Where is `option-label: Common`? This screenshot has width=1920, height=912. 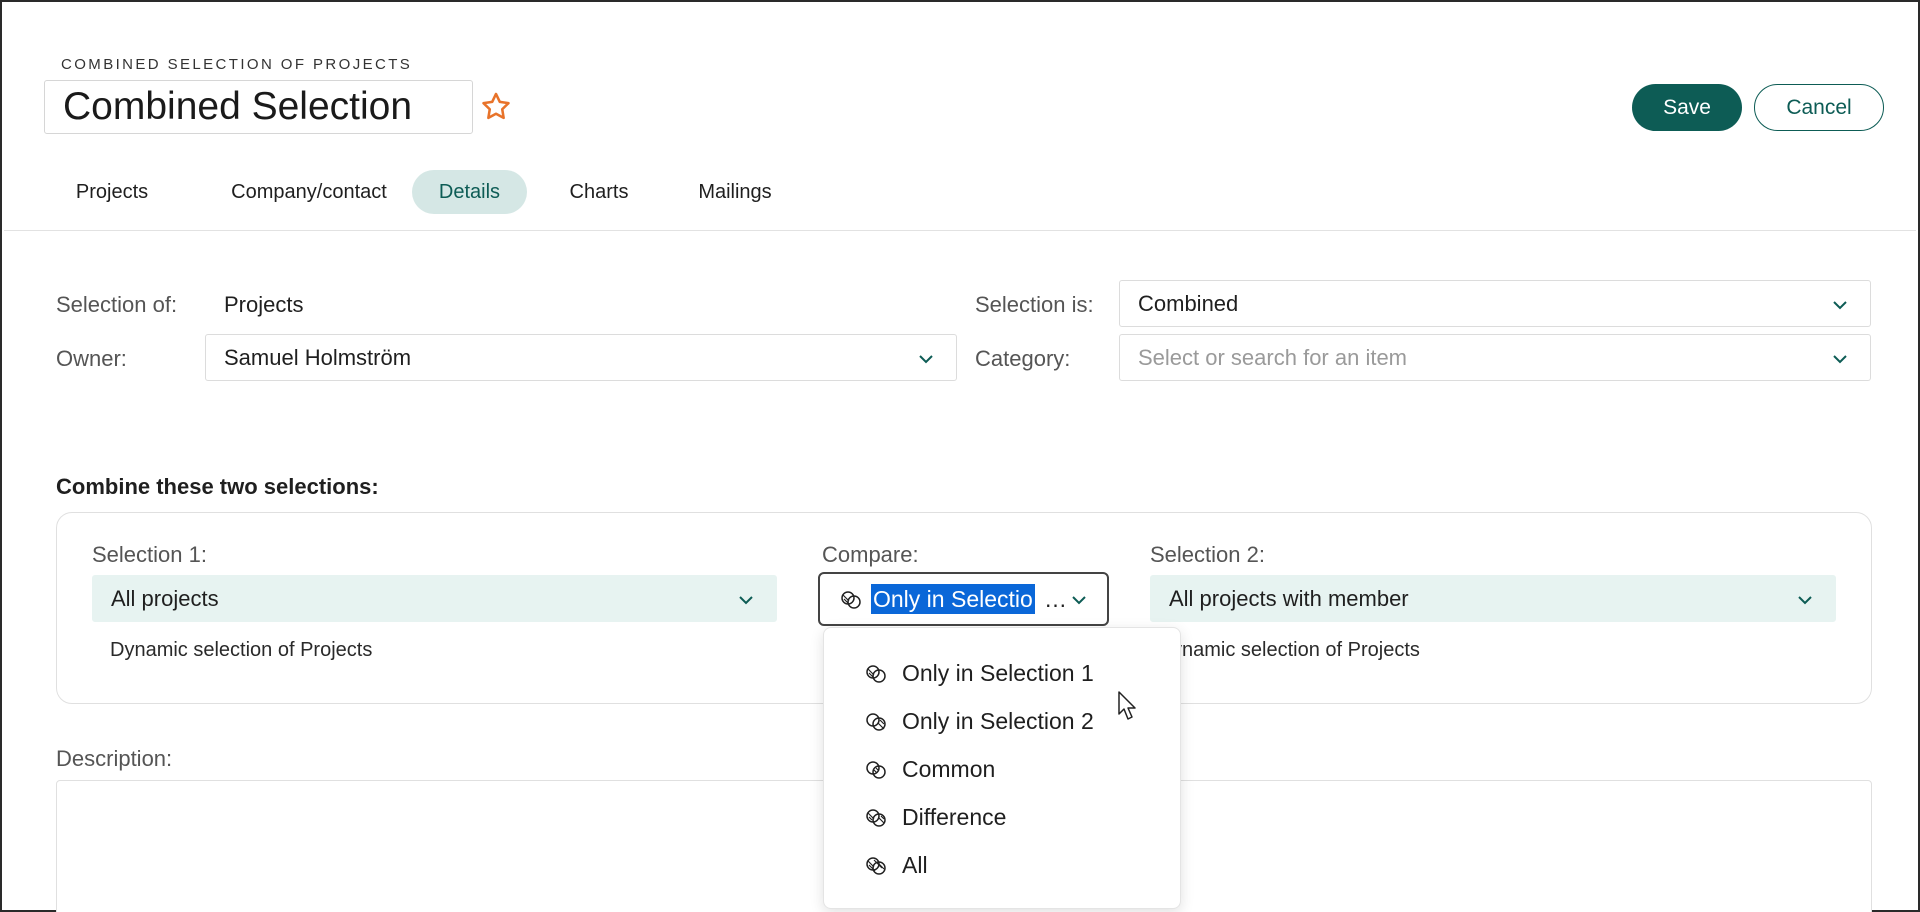
option-label: Common is located at coordinates (949, 769).